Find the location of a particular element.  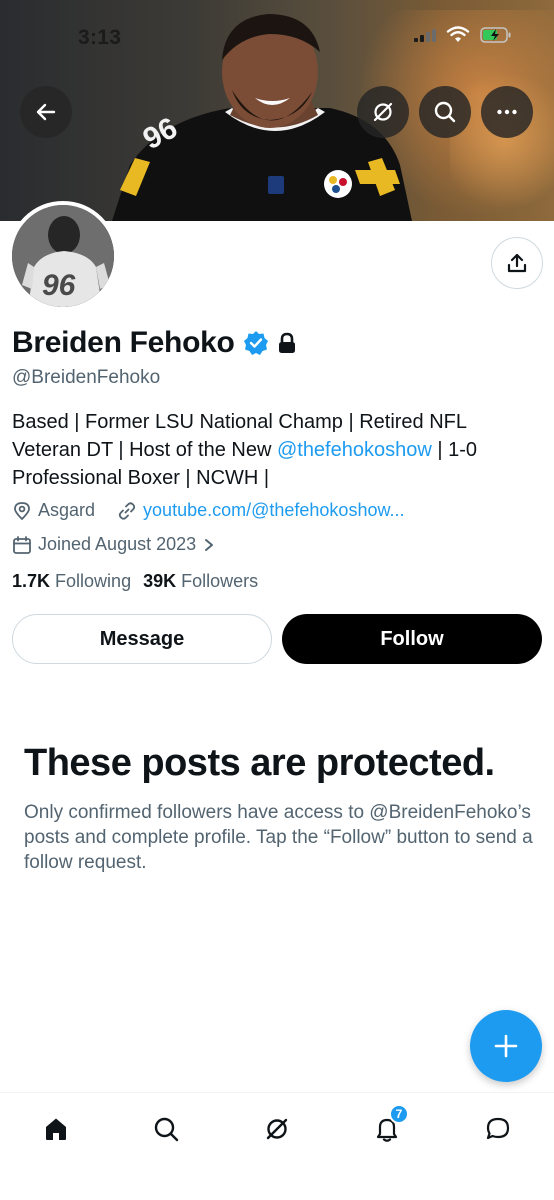

following-label: Following is located at coordinates (93, 581).